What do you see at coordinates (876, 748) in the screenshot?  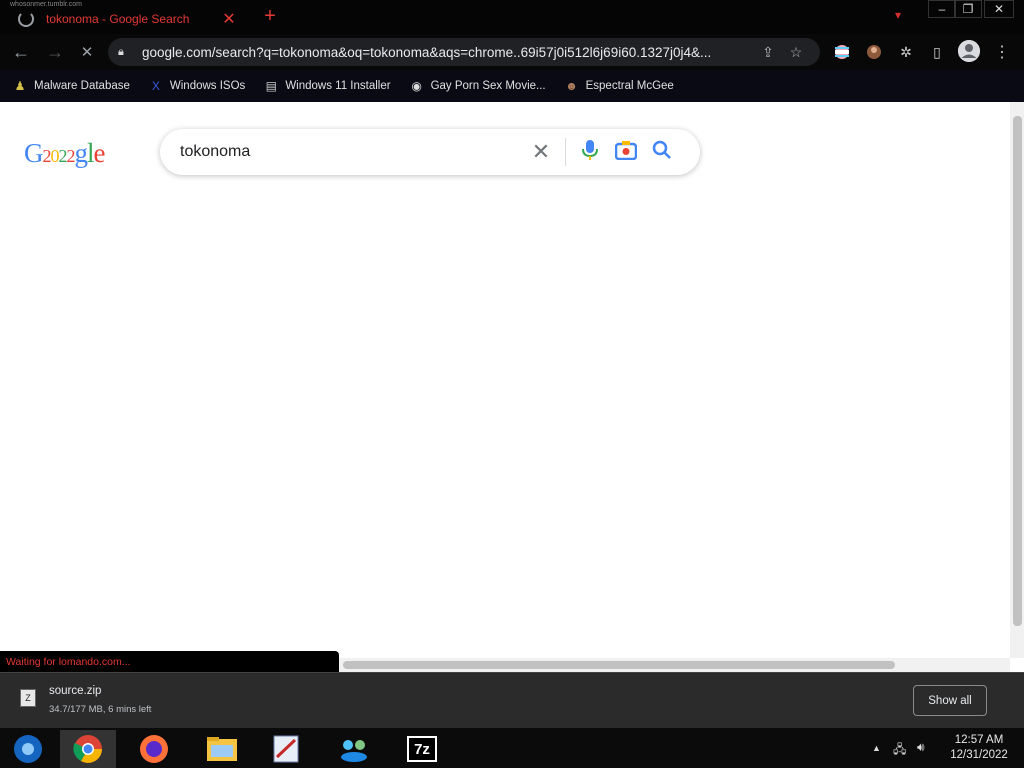 I see `tray-overflow-icon: ▲` at bounding box center [876, 748].